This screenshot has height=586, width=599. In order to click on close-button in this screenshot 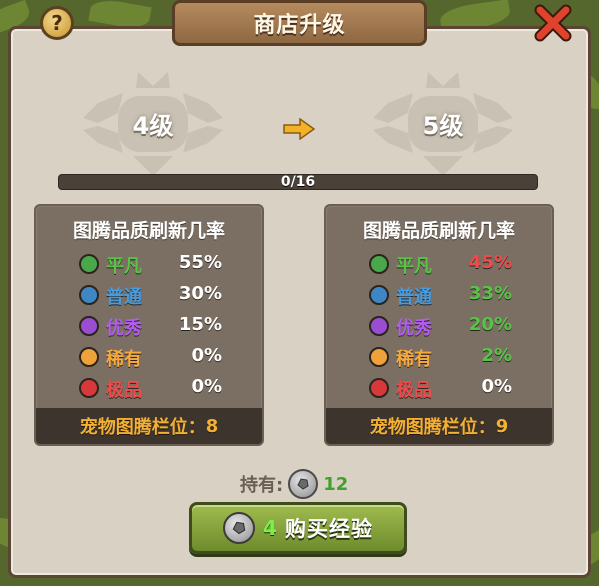, I will do `click(553, 23)`.